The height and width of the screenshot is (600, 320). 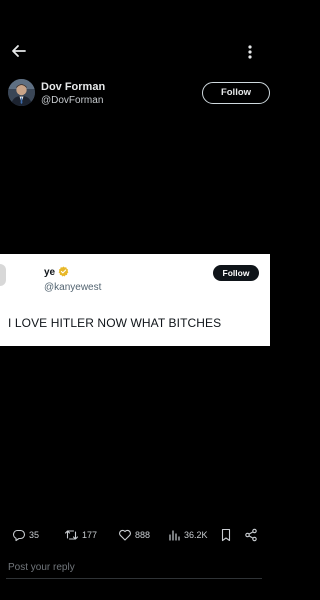 What do you see at coordinates (135, 568) in the screenshot?
I see `reply-input: Post your reply` at bounding box center [135, 568].